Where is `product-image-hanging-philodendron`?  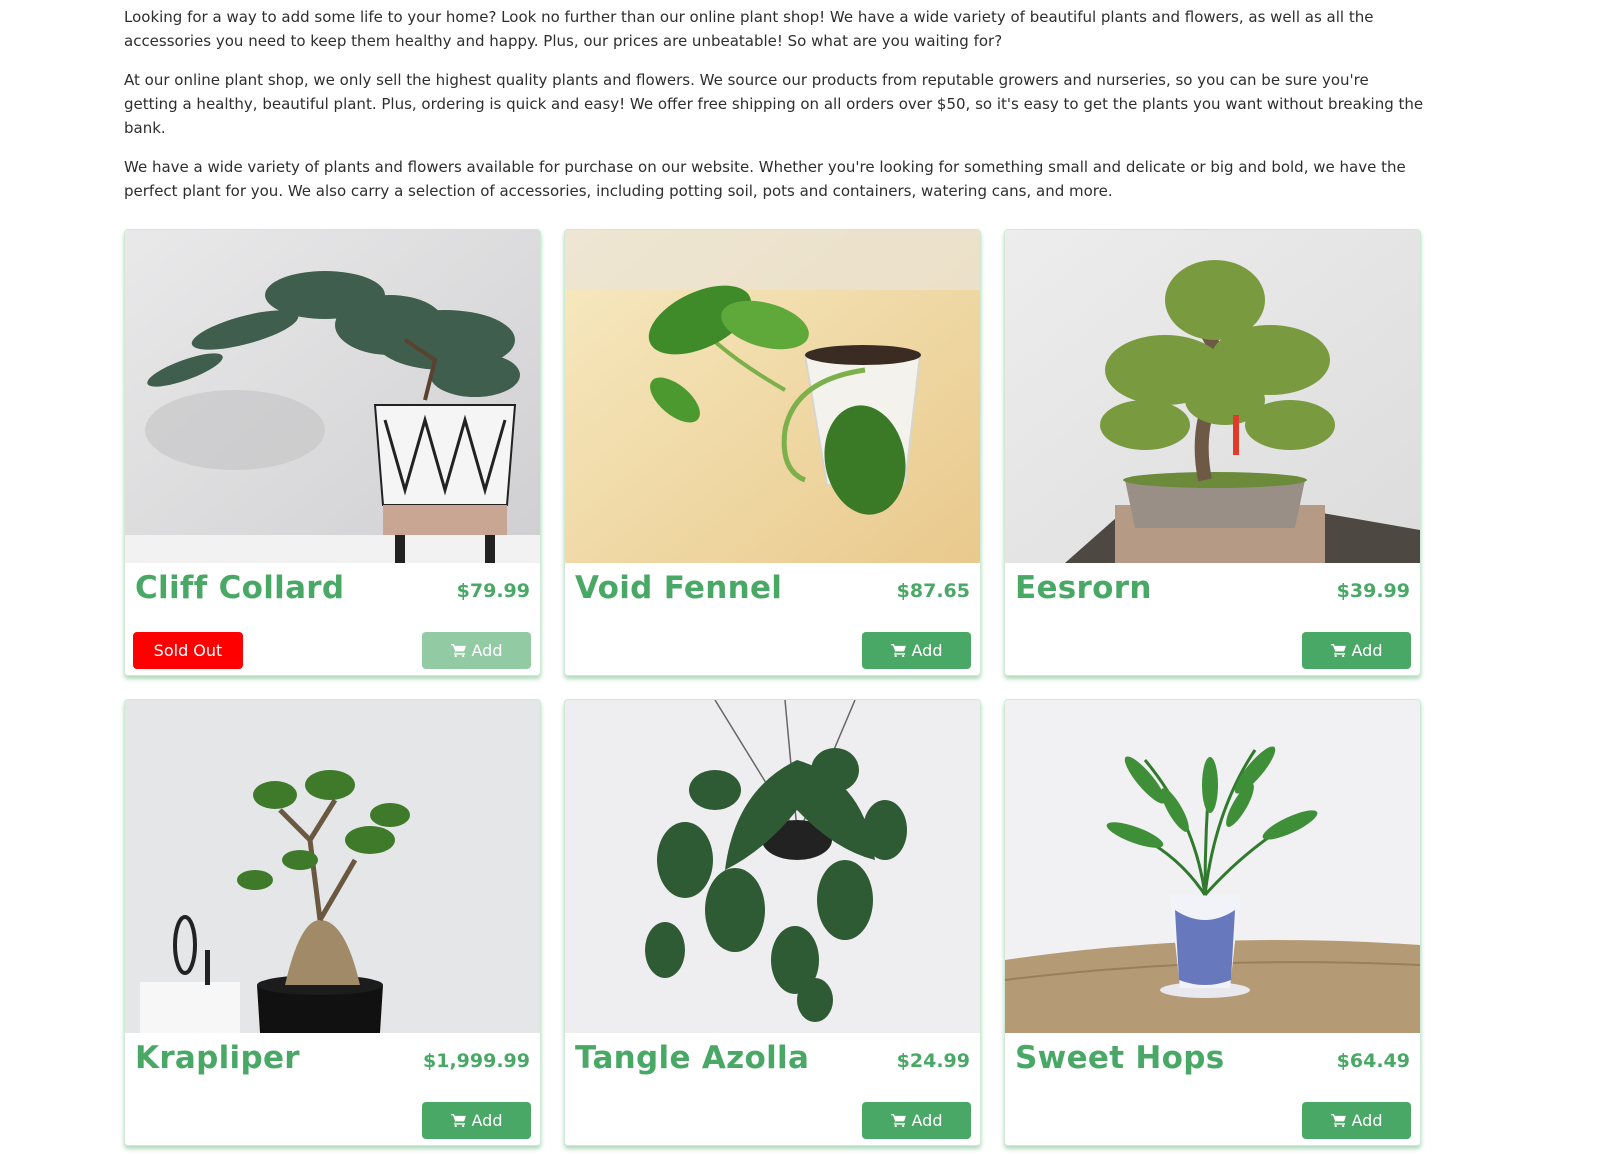 product-image-hanging-philodendron is located at coordinates (772, 866).